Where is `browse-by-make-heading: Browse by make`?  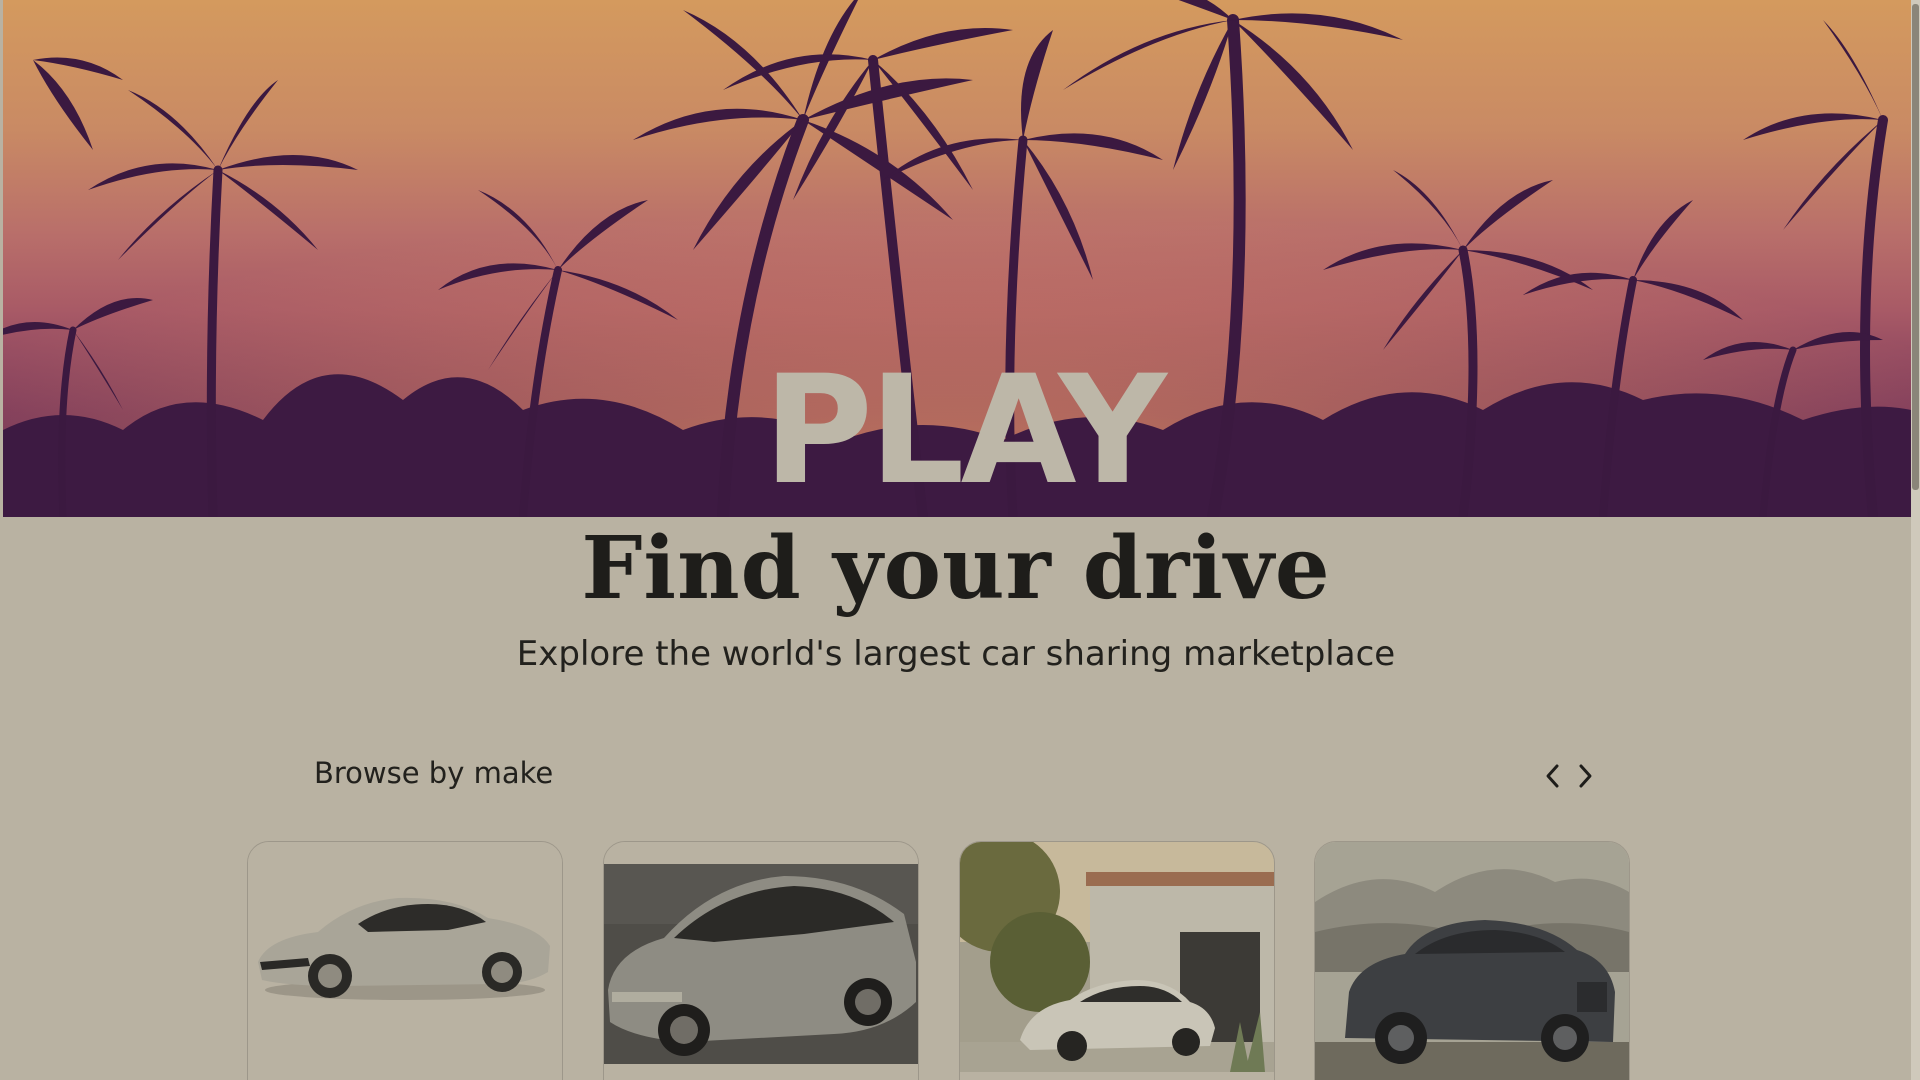 browse-by-make-heading: Browse by make is located at coordinates (434, 773).